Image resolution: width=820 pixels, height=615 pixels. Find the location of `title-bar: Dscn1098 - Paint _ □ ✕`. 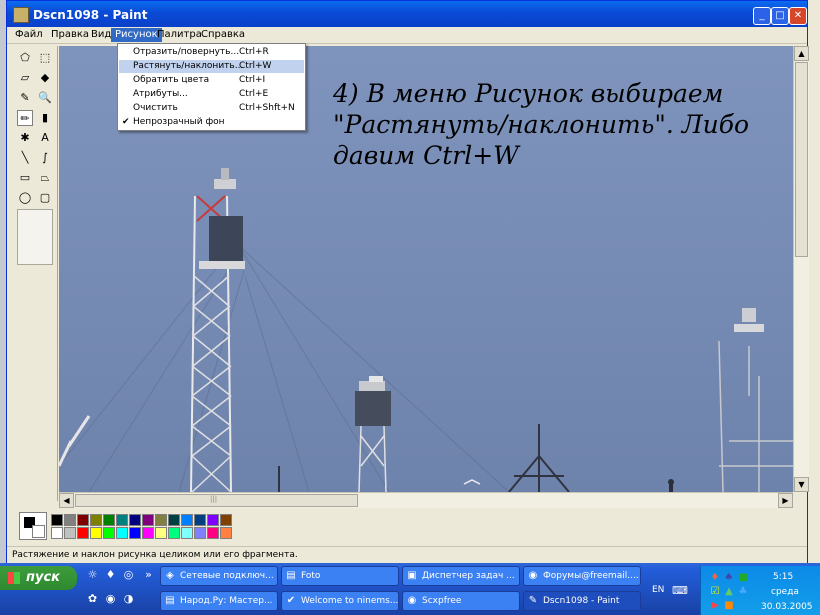

title-bar: Dscn1098 - Paint _ □ ✕ is located at coordinates (407, 15).